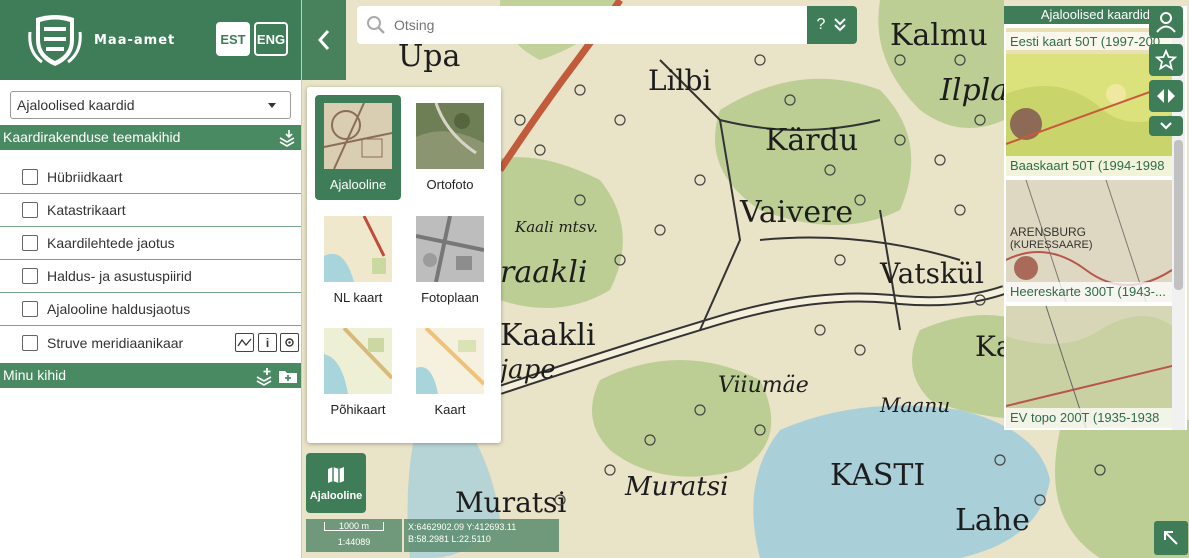 This screenshot has width=1189, height=558. I want to click on map-label: Muratsi, so click(510, 502).